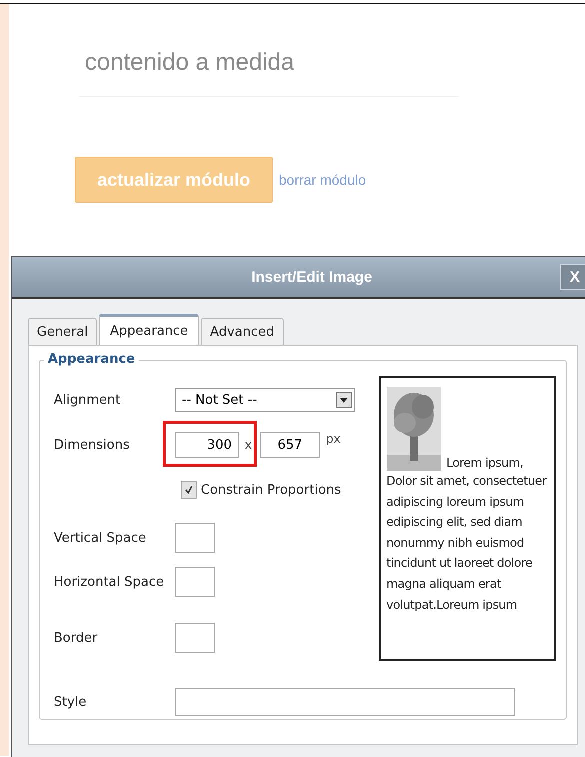  What do you see at coordinates (195, 638) in the screenshot?
I see `border-input` at bounding box center [195, 638].